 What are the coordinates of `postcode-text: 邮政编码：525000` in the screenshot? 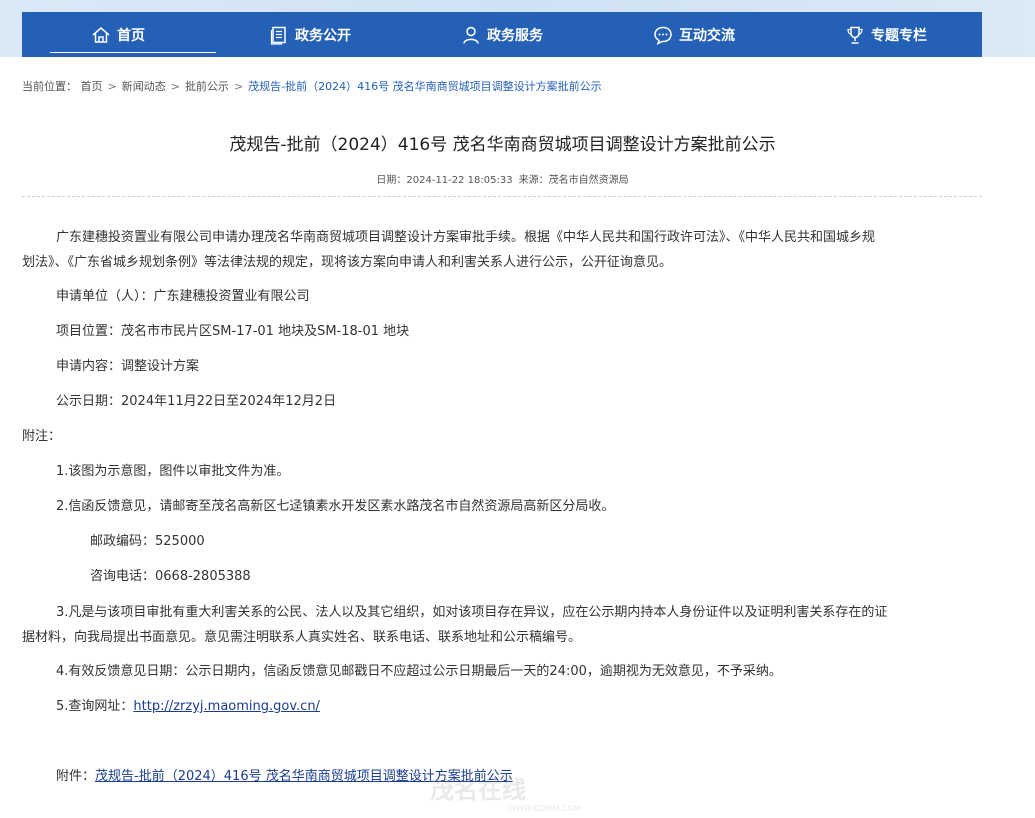 It's located at (147, 541).